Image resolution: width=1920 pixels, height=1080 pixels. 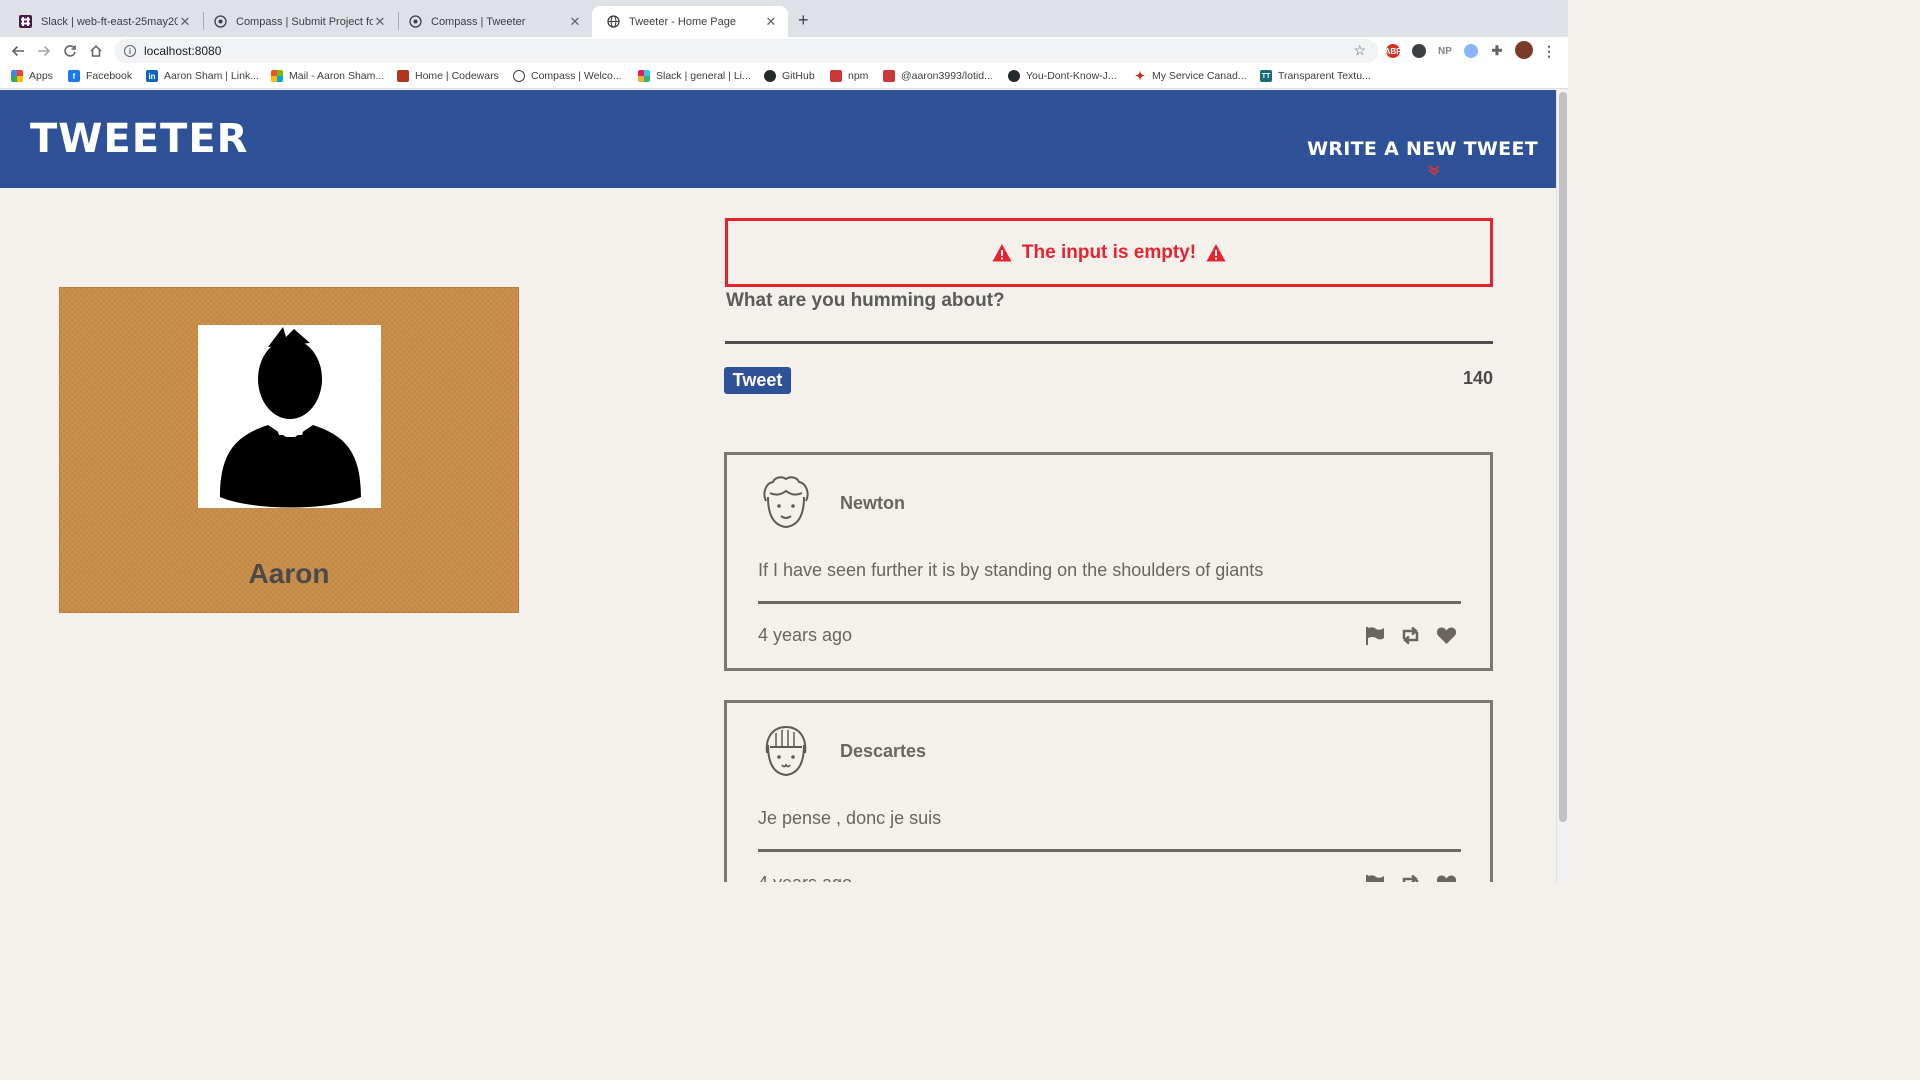 I want to click on tab-compass-submit: Compass | Submit Project for E... ✕, so click(x=298, y=21).